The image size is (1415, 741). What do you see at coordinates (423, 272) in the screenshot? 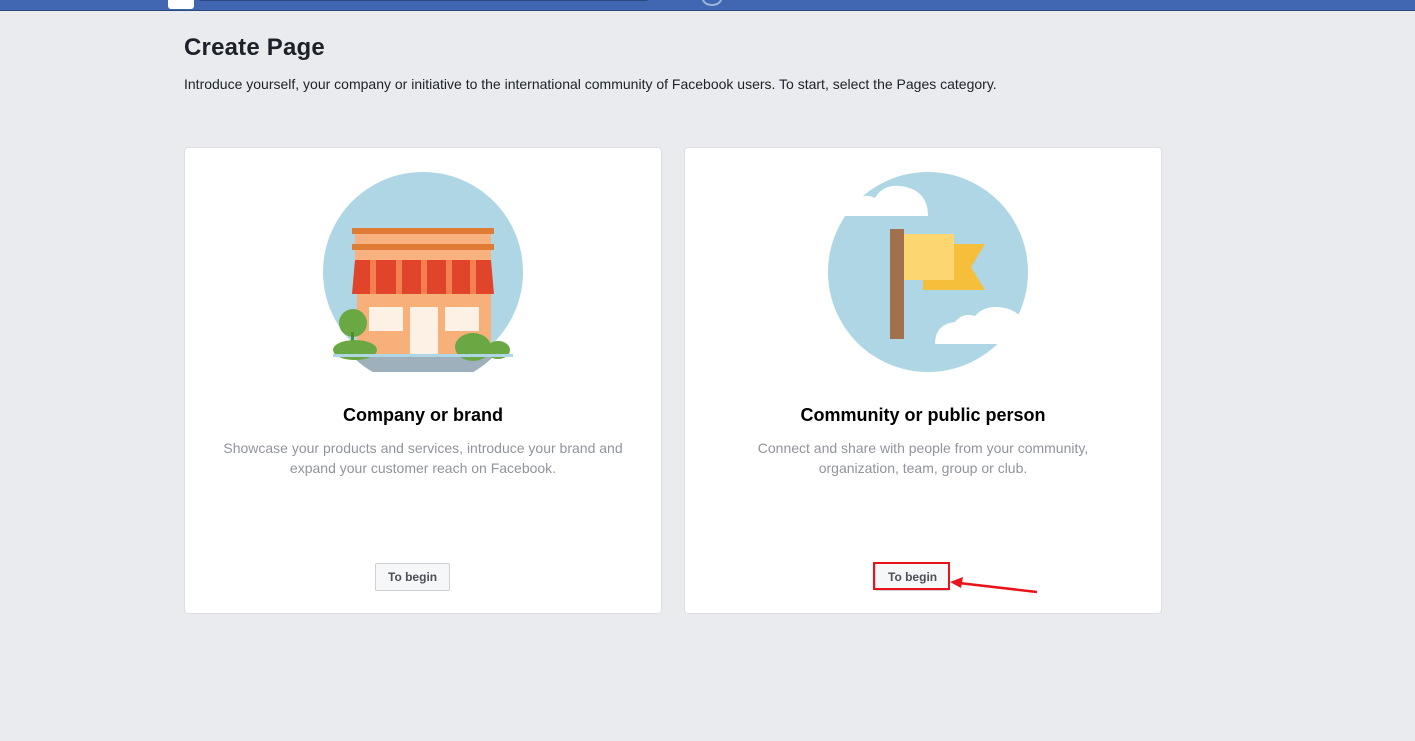
I see `storefront-illustration-icon` at bounding box center [423, 272].